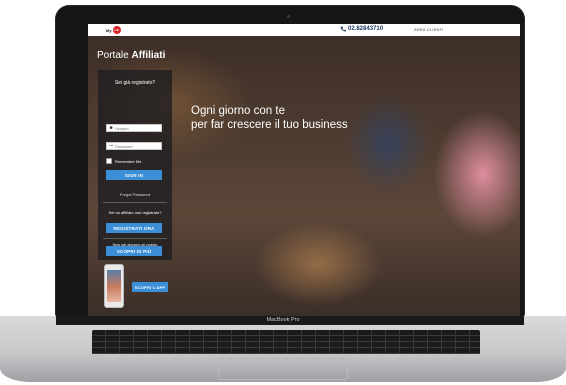  What do you see at coordinates (134, 251) in the screenshot?
I see `discover-button: SCOPRI DI PIÙ` at bounding box center [134, 251].